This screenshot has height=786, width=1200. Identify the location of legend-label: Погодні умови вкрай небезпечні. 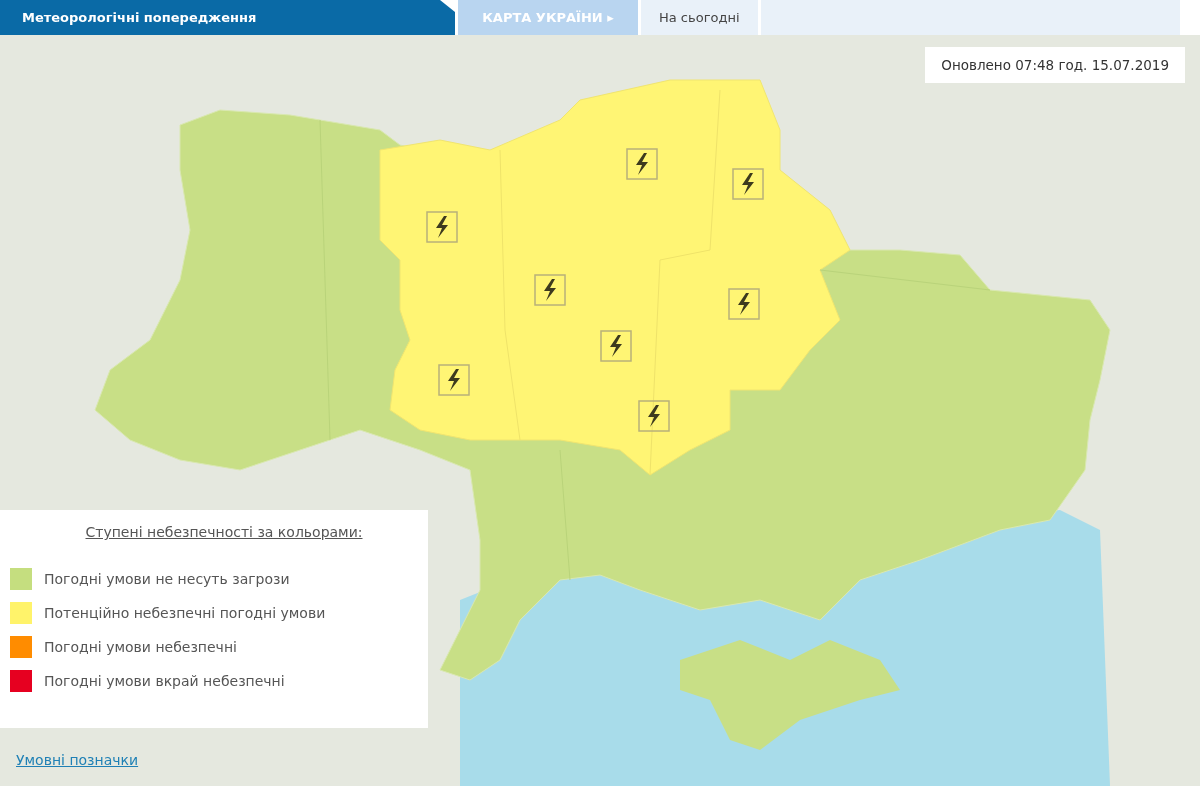
(164, 681).